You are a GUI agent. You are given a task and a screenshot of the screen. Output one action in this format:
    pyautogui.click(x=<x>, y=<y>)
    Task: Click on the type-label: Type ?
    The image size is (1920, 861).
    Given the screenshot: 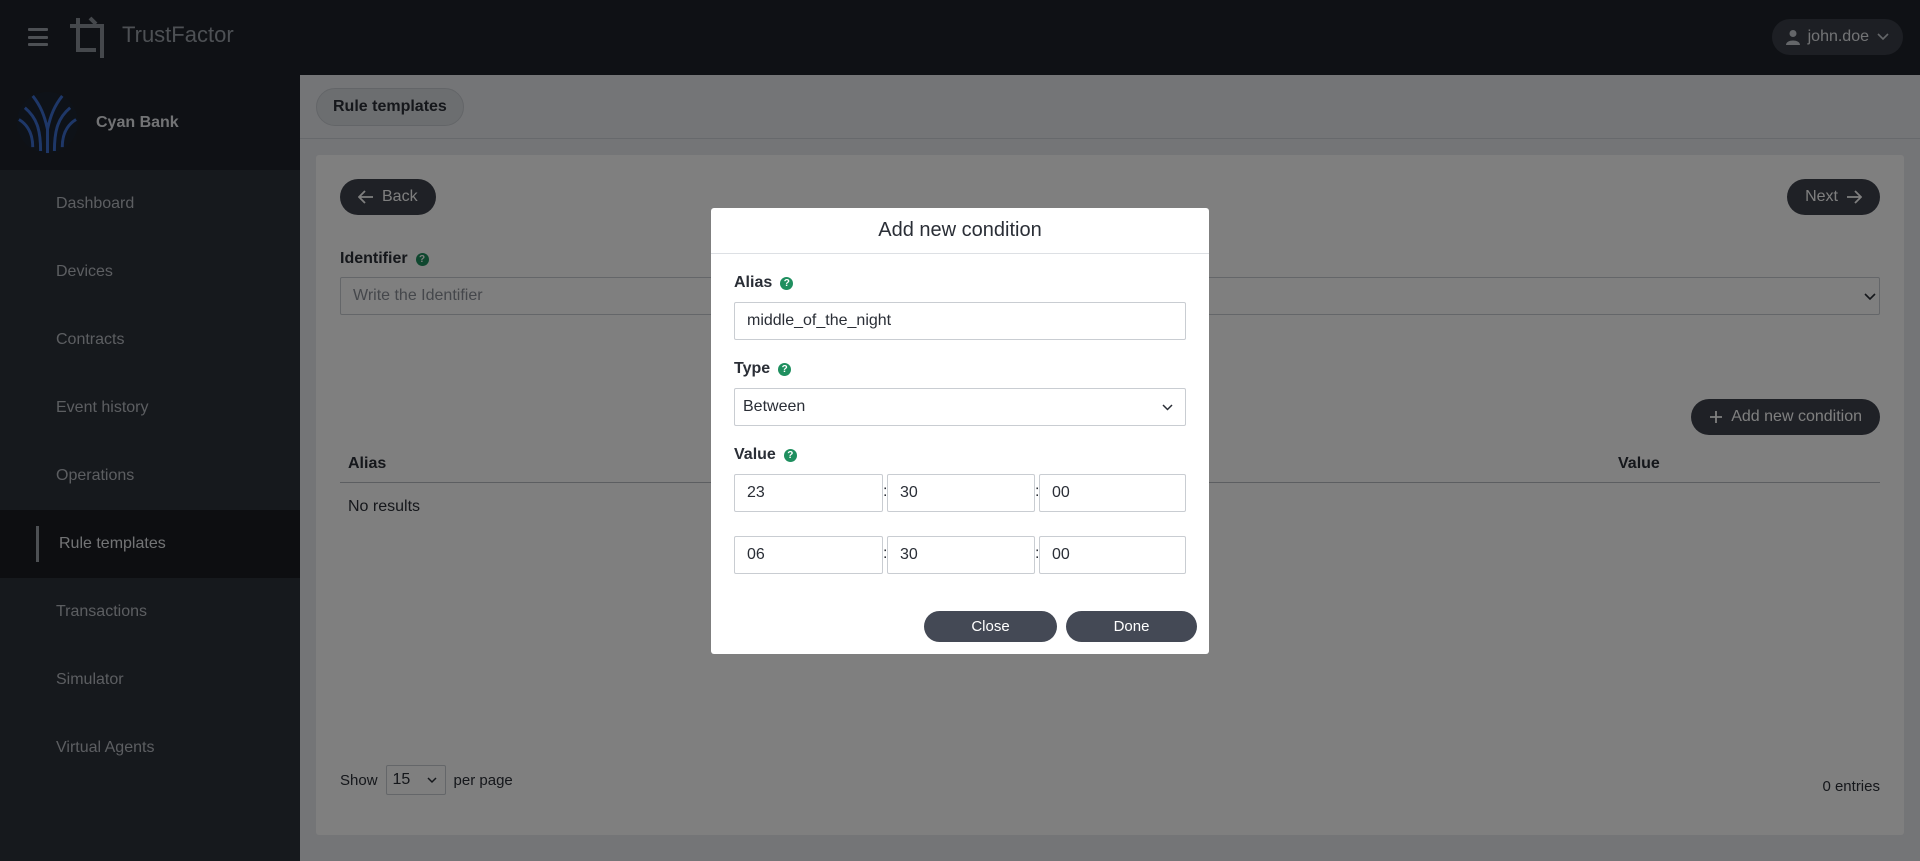 What is the action you would take?
    pyautogui.click(x=763, y=369)
    